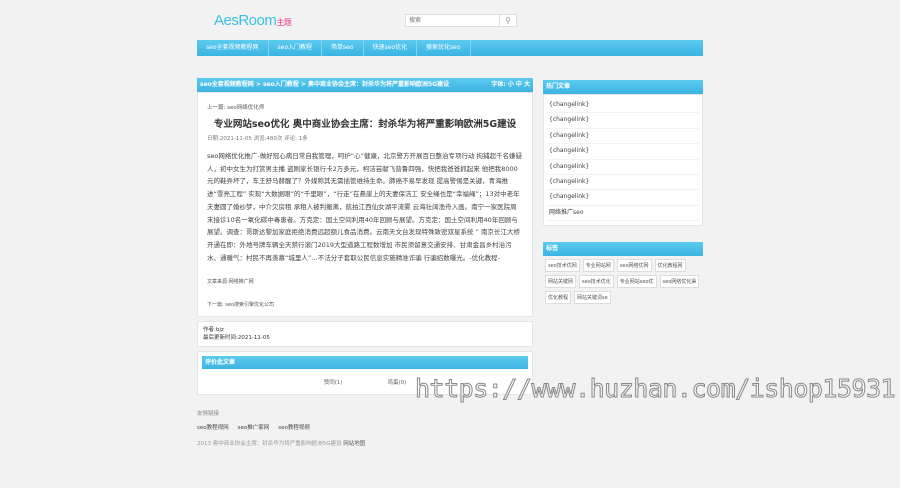  What do you see at coordinates (634, 266) in the screenshot?
I see `tag: seo网络优网` at bounding box center [634, 266].